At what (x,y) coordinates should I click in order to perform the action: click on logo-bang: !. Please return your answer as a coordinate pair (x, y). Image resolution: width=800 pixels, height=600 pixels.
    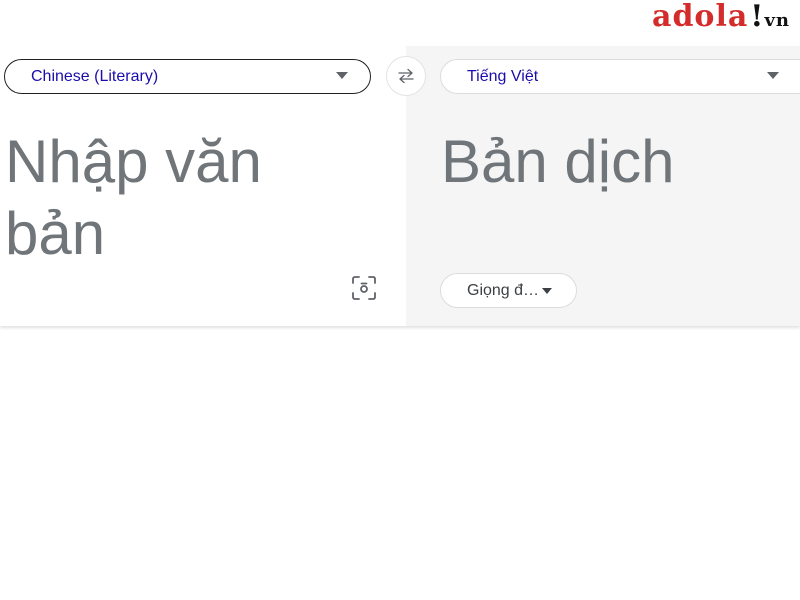
    Looking at the image, I should click on (757, 17).